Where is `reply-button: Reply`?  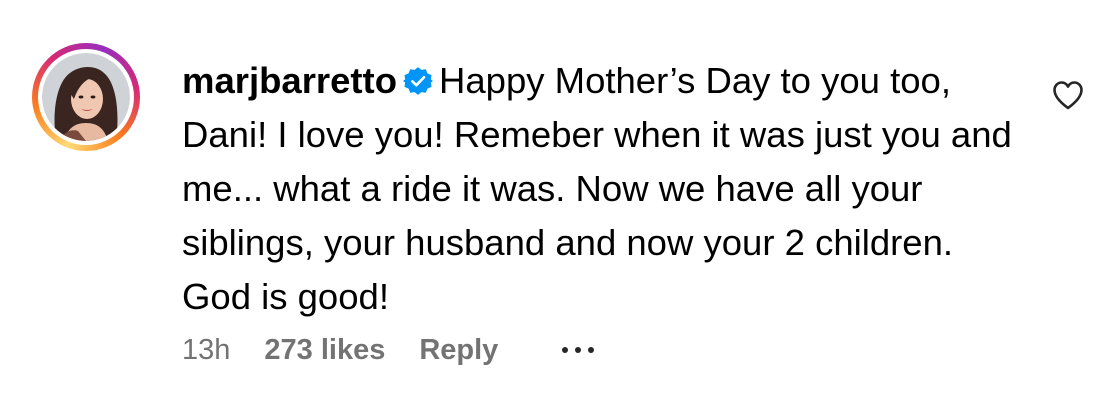 reply-button: Reply is located at coordinates (458, 350).